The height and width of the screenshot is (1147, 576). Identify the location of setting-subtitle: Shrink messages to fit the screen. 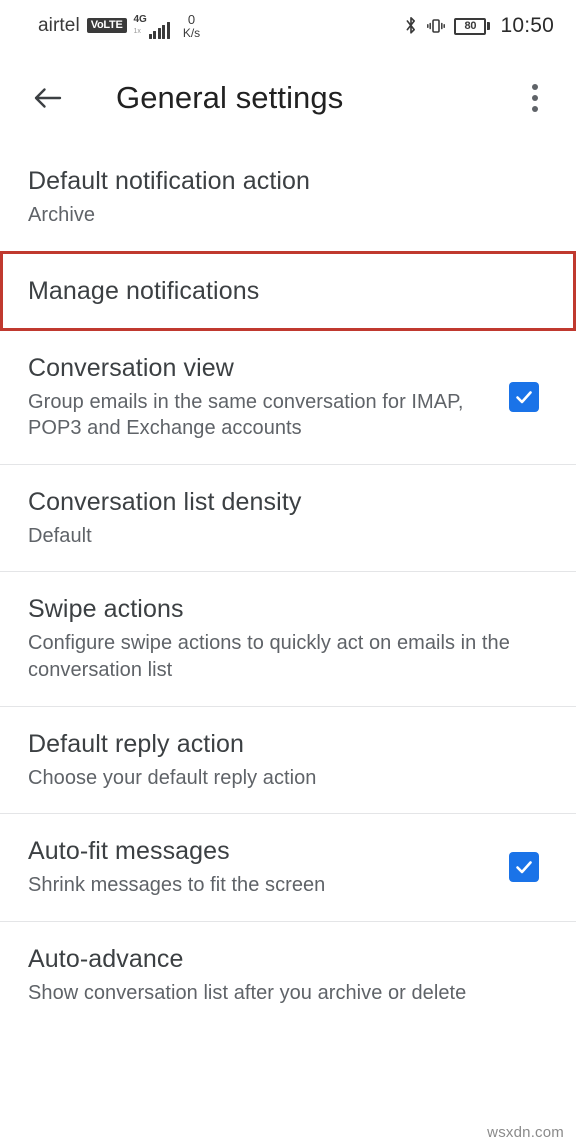
(177, 885).